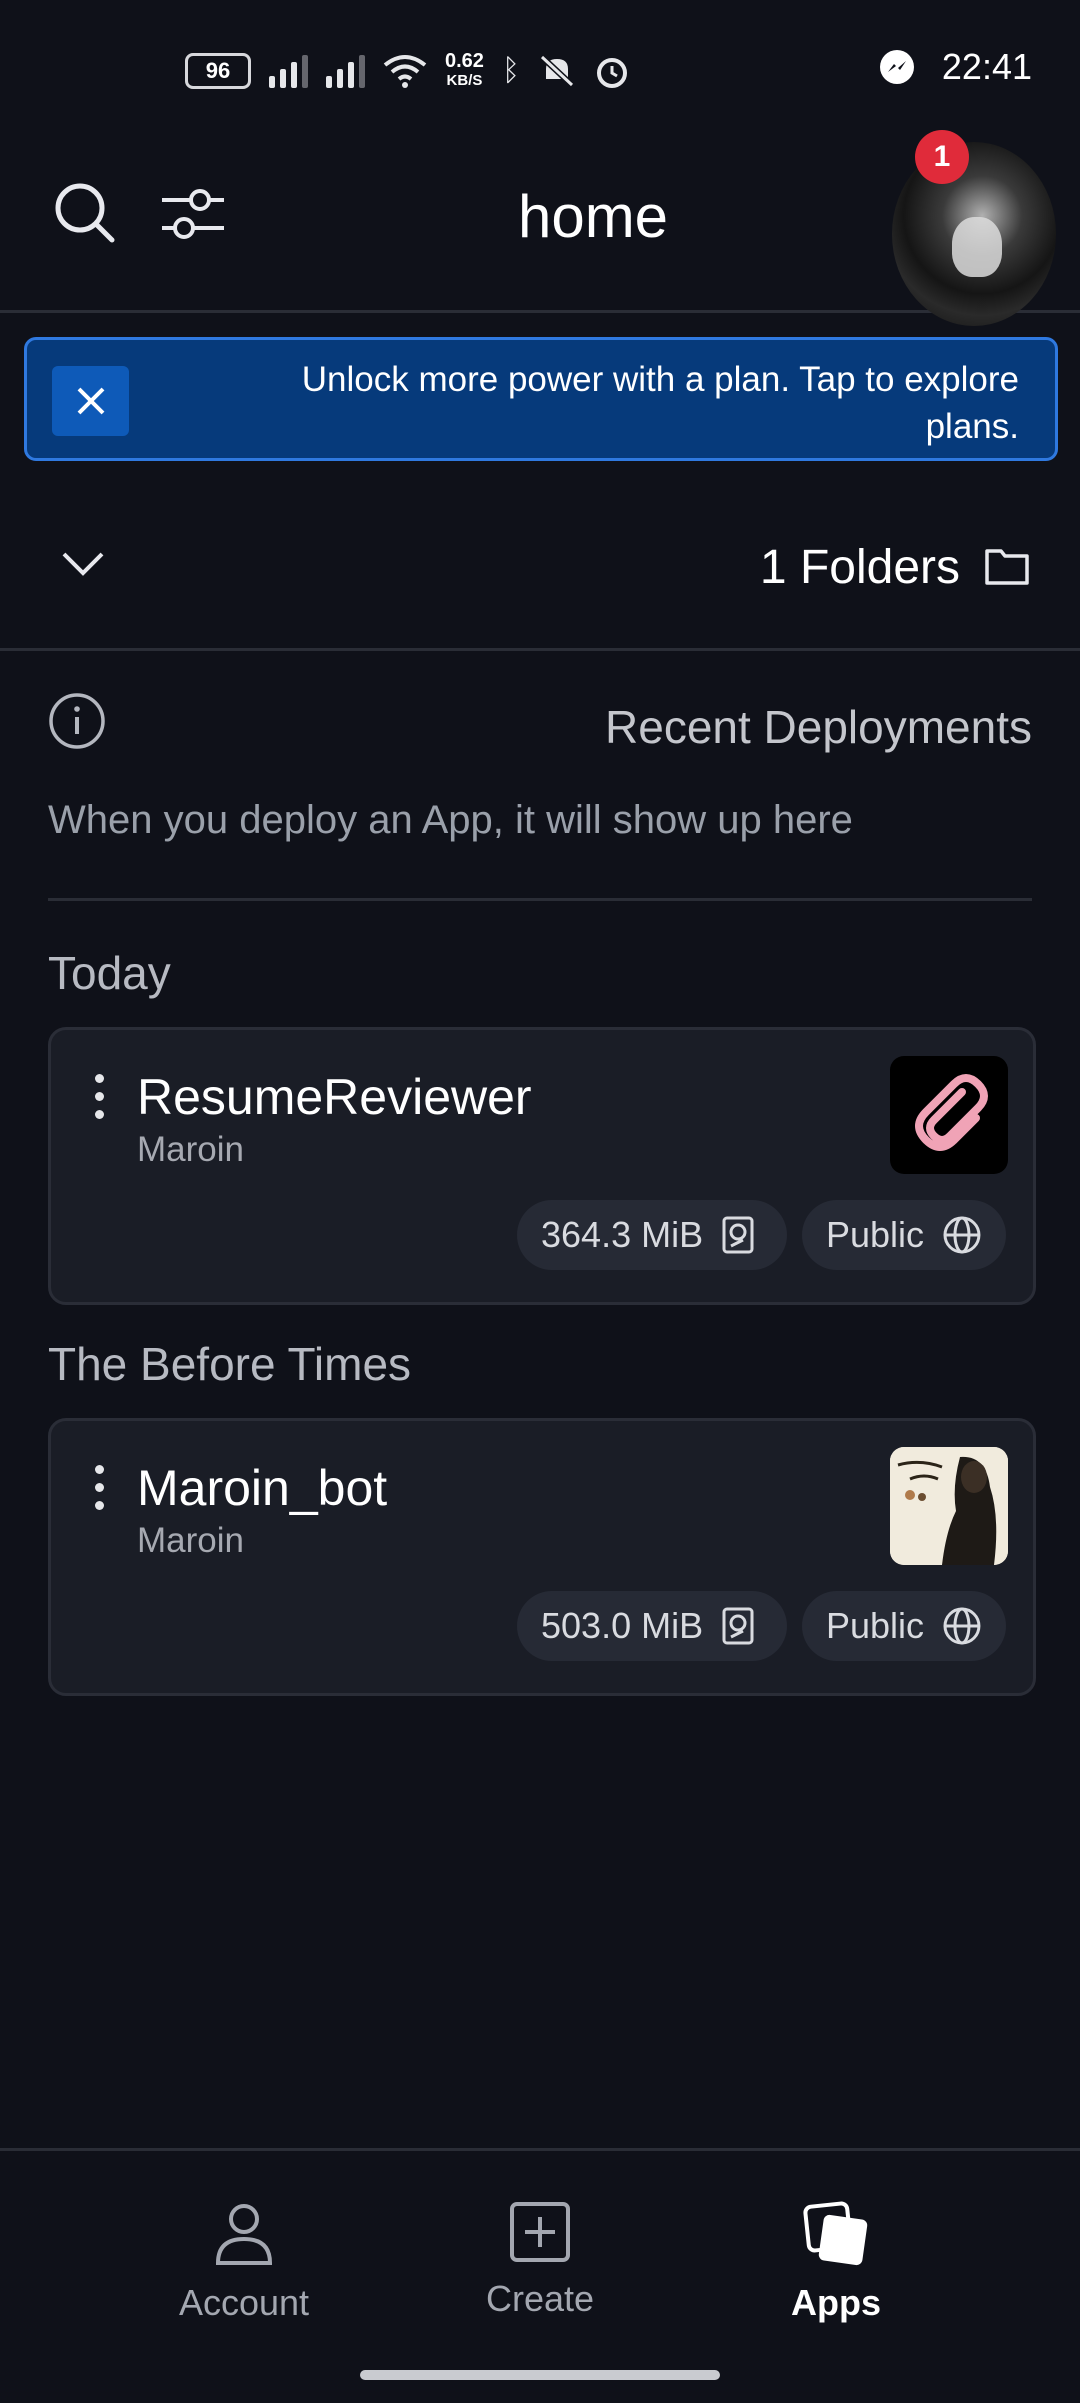 Image resolution: width=1080 pixels, height=2403 pixels. What do you see at coordinates (83, 564) in the screenshot?
I see `chevron-down-icon` at bounding box center [83, 564].